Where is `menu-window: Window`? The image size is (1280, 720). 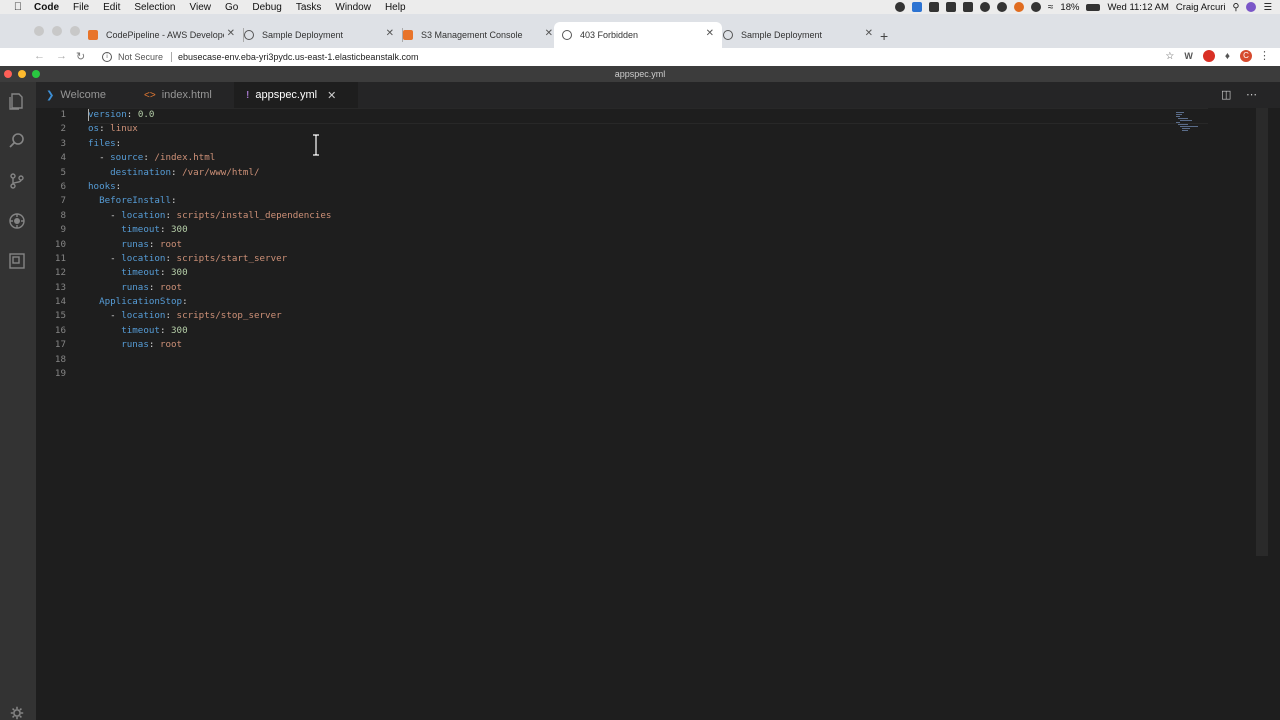 menu-window: Window is located at coordinates (353, 7).